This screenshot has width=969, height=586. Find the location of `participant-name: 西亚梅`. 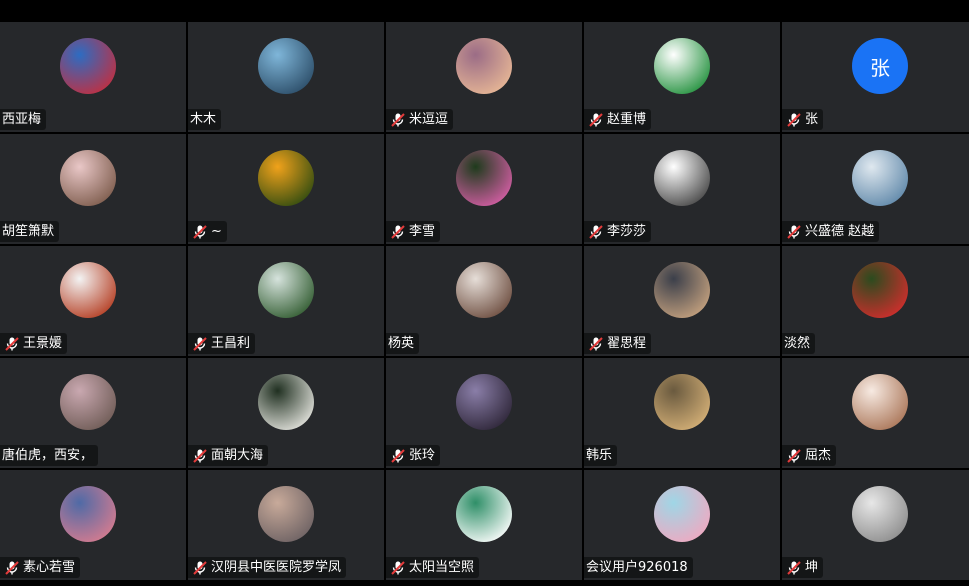

participant-name: 西亚梅 is located at coordinates (22, 119).